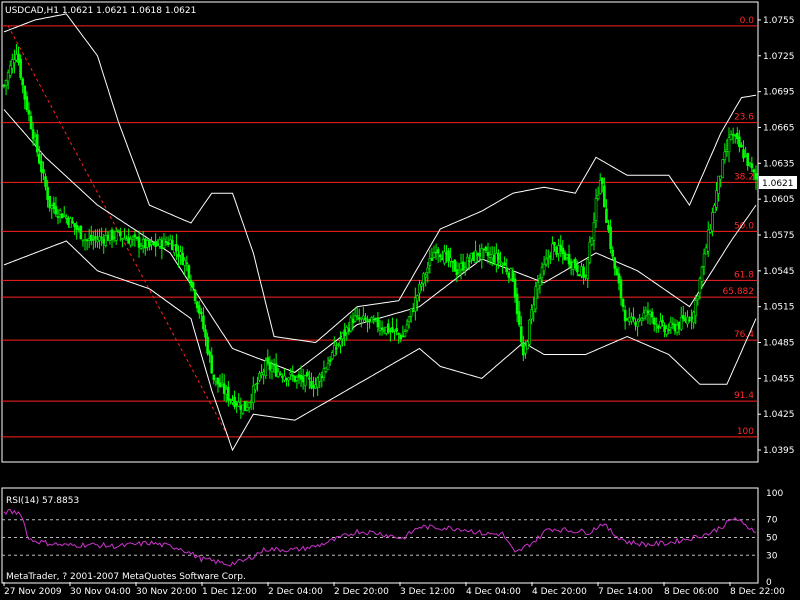 Image resolution: width=800 pixels, height=600 pixels. What do you see at coordinates (779, 21) in the screenshot?
I see `price-axis-label: 1.0755` at bounding box center [779, 21].